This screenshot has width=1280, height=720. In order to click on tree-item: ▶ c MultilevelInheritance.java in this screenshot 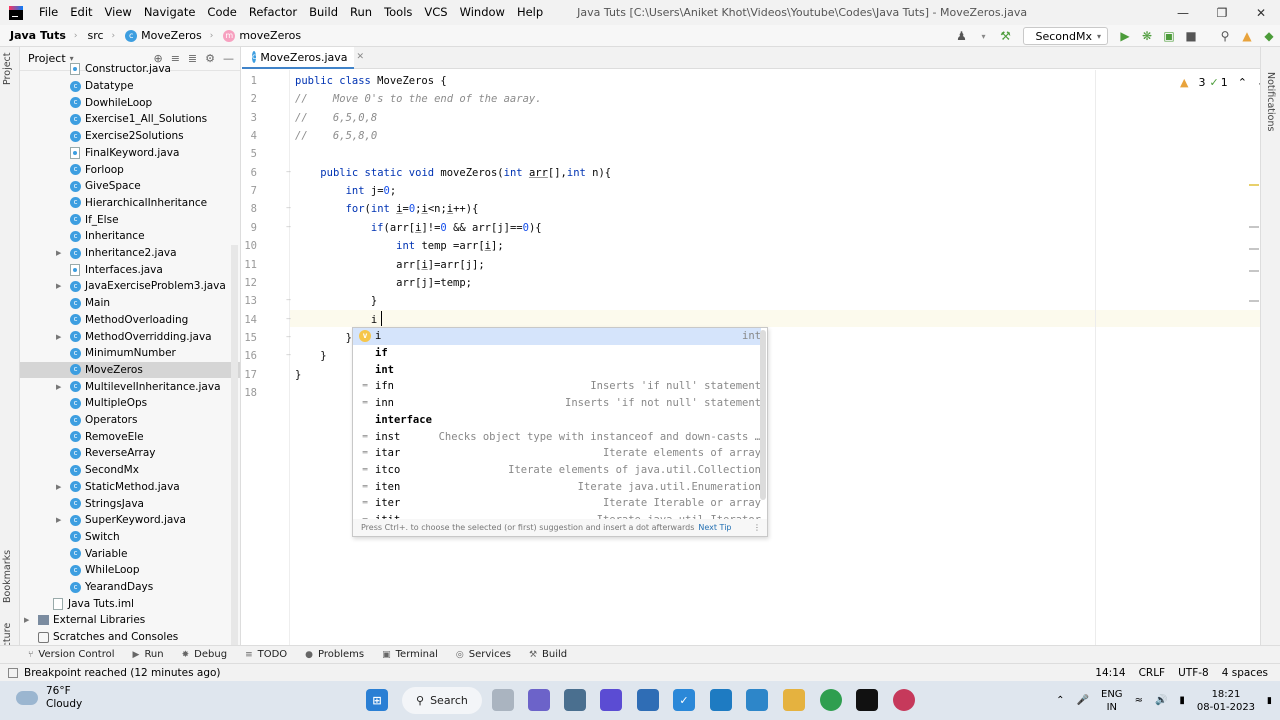, I will do `click(130, 386)`.